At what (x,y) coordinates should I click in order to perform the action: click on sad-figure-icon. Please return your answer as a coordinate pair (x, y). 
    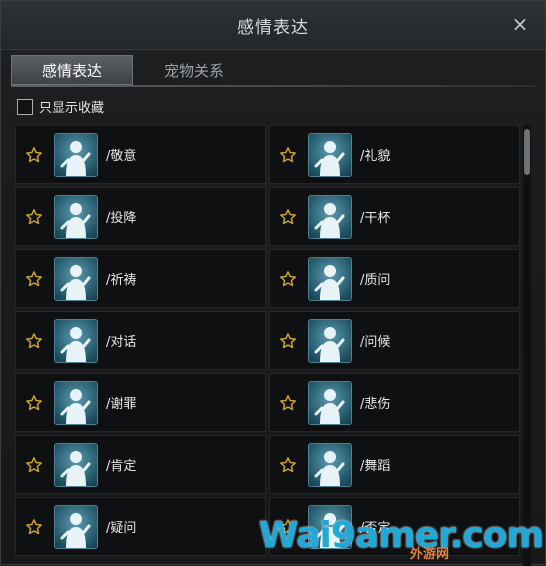
    Looking at the image, I should click on (330, 402).